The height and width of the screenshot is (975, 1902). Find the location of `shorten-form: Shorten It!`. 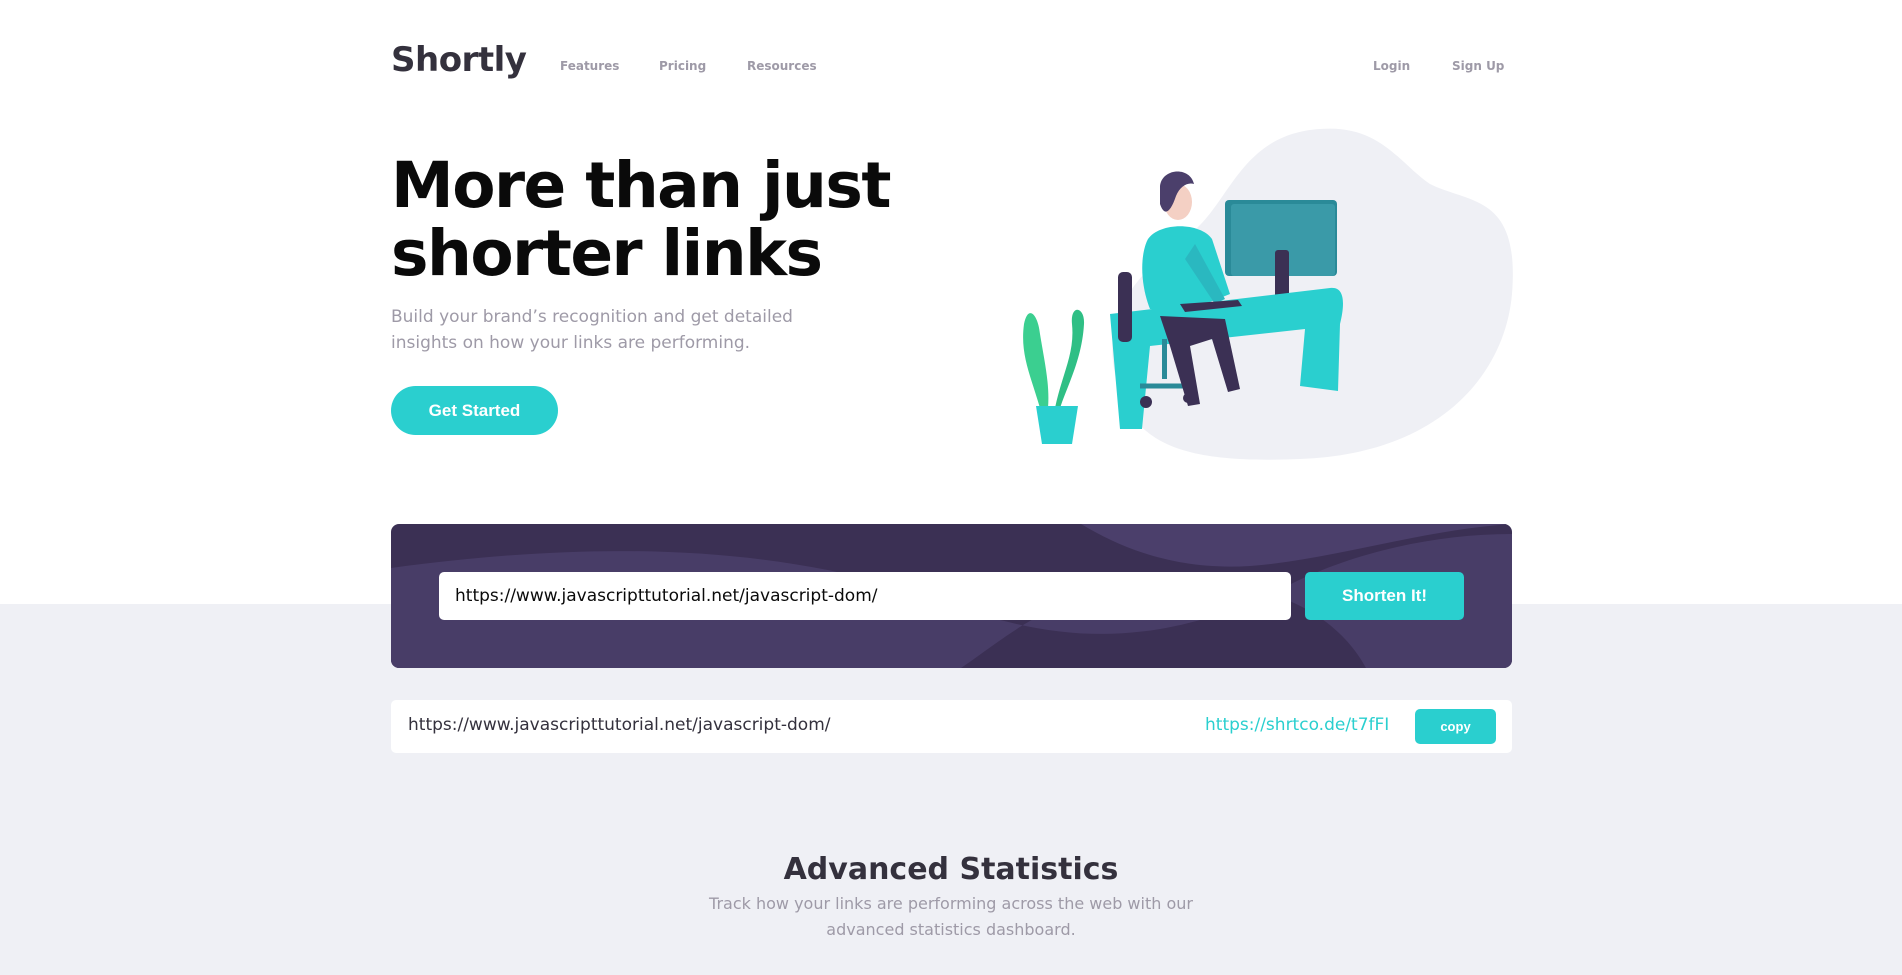

shorten-form: Shorten It! is located at coordinates (951, 596).